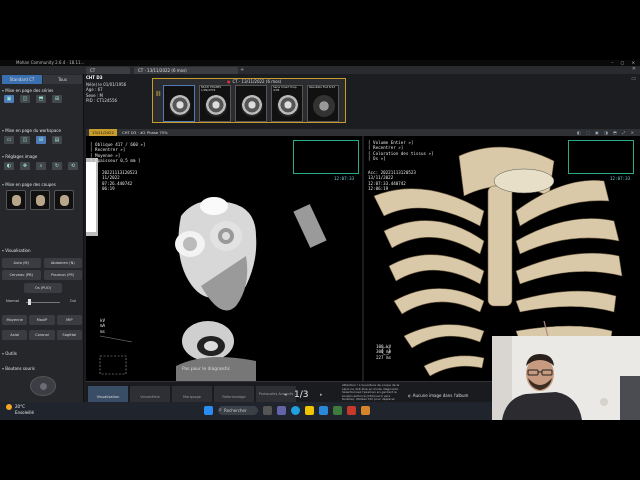 The height and width of the screenshot is (480, 640). Describe the element at coordinates (309, 410) in the screenshot. I see `explorer-icon` at that location.